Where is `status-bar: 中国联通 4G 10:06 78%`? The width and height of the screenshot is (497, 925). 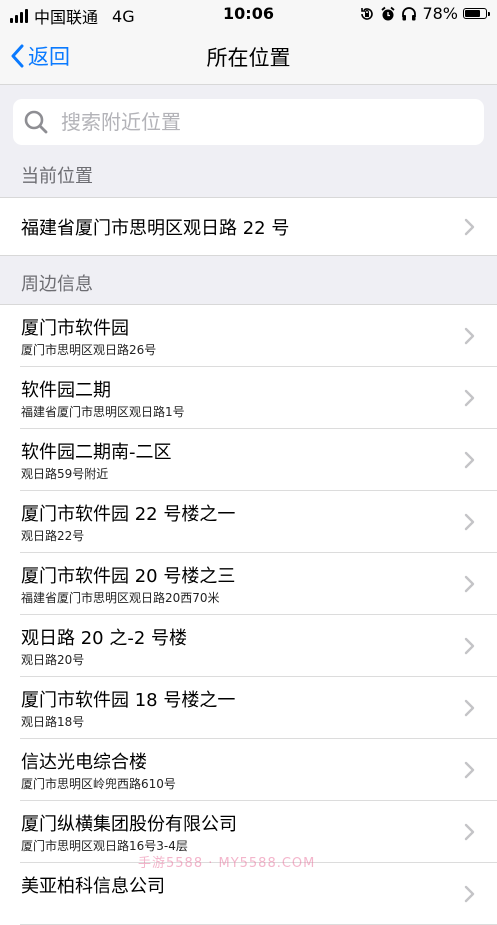
status-bar: 中国联通 4G 10:06 78% is located at coordinates (248, 14).